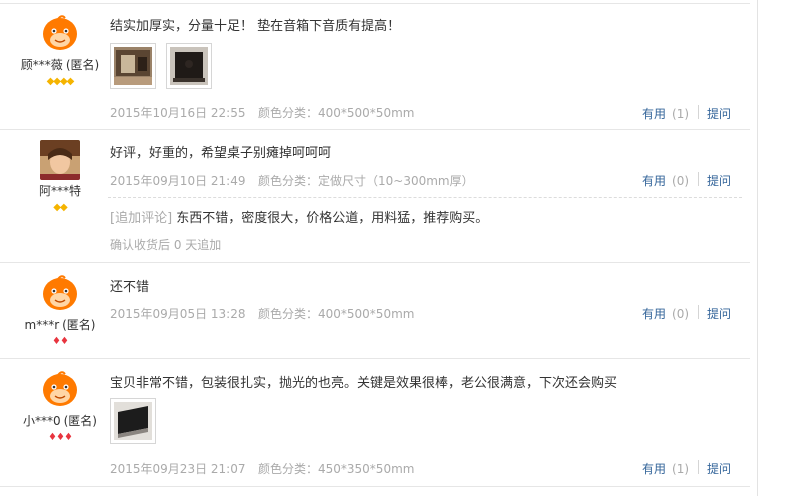 This screenshot has width=805, height=496. Describe the element at coordinates (141, 218) in the screenshot. I see `append-tag: [追加评论]` at that location.